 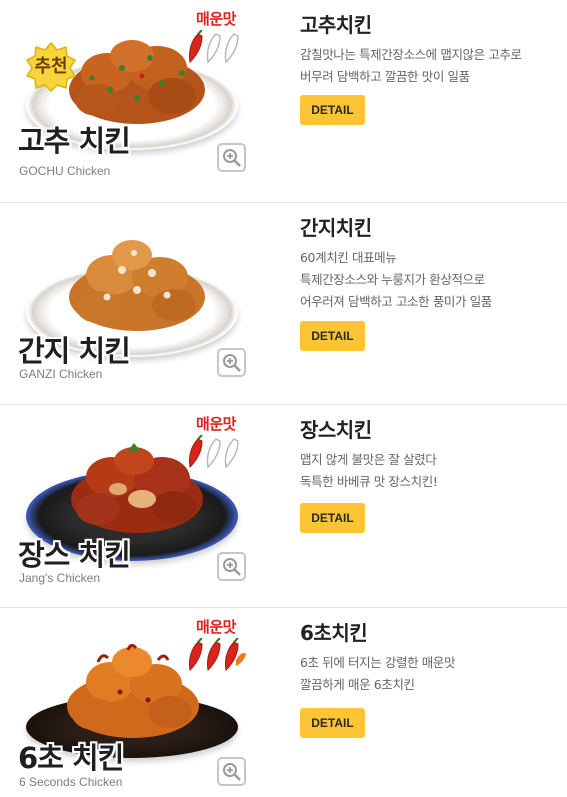 I want to click on menu-english-name: GANZI Chicken, so click(x=61, y=373).